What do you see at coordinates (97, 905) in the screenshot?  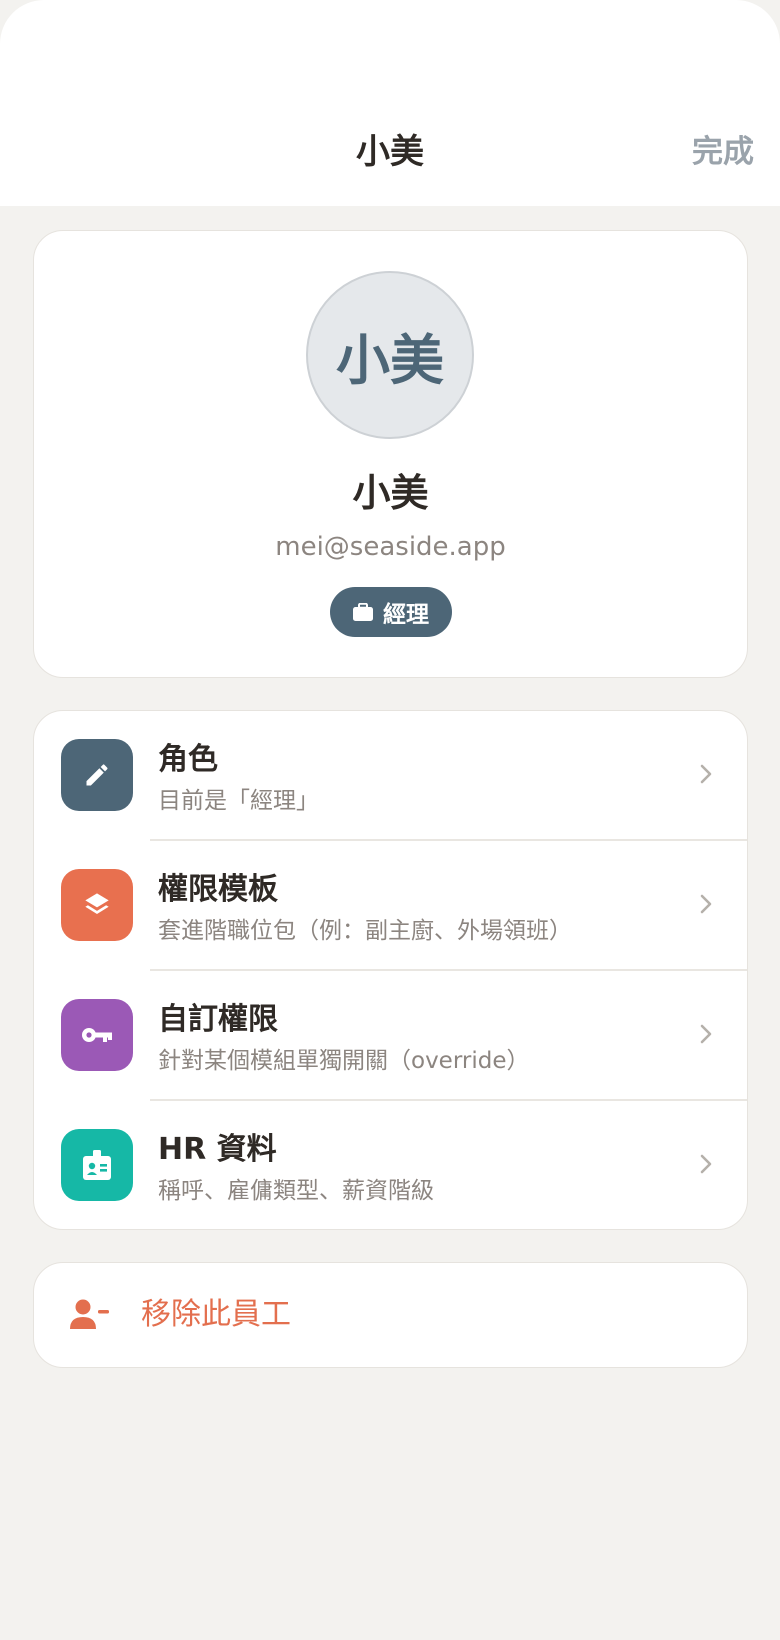 I see `layers-icon` at bounding box center [97, 905].